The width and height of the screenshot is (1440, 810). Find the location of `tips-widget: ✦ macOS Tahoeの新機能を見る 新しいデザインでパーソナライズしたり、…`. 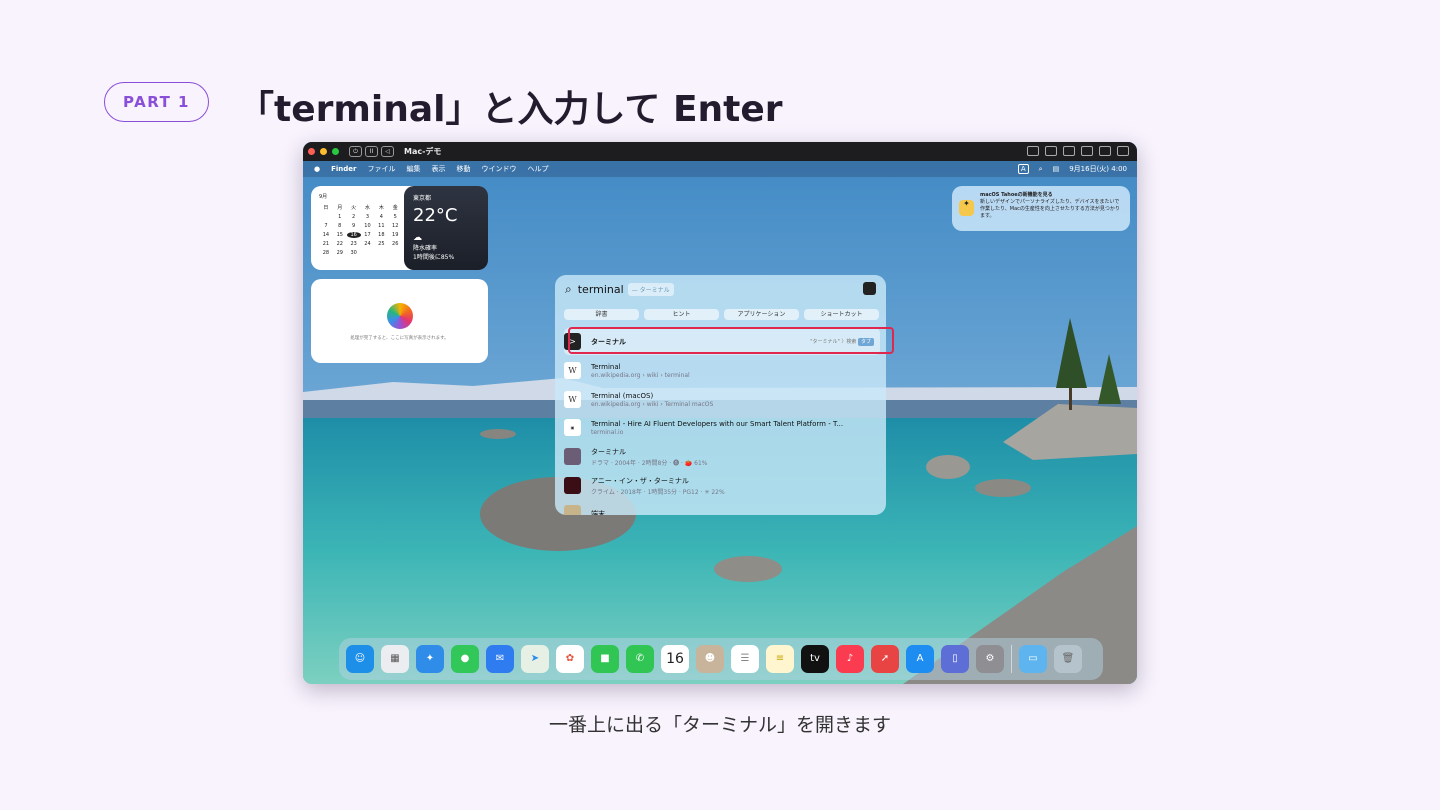

tips-widget: ✦ macOS Tahoeの新機能を見る 新しいデザインでパーソナライズしたり、… is located at coordinates (1041, 208).